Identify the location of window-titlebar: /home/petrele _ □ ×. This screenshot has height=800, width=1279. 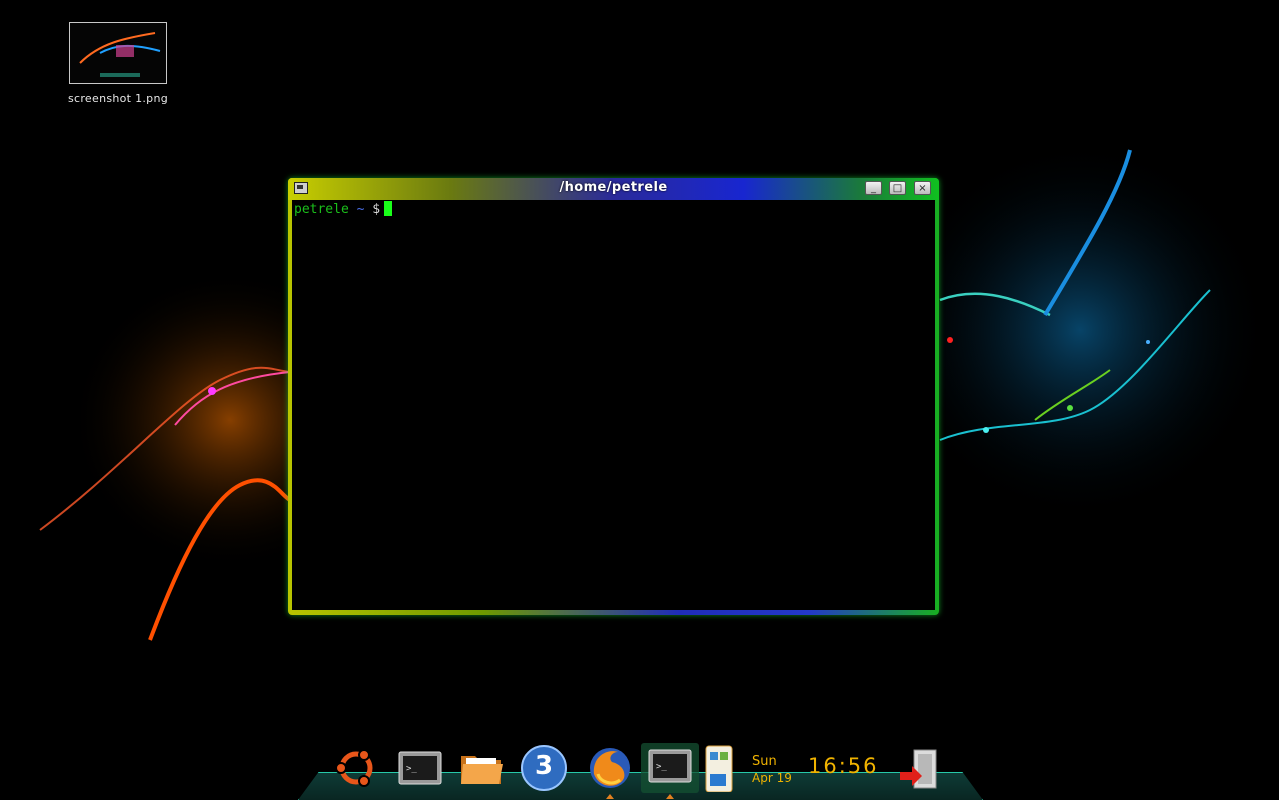
(613, 189).